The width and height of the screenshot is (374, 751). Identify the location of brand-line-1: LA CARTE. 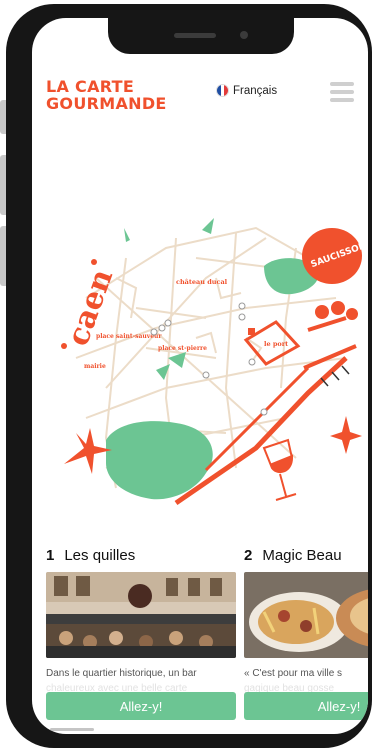
(90, 86).